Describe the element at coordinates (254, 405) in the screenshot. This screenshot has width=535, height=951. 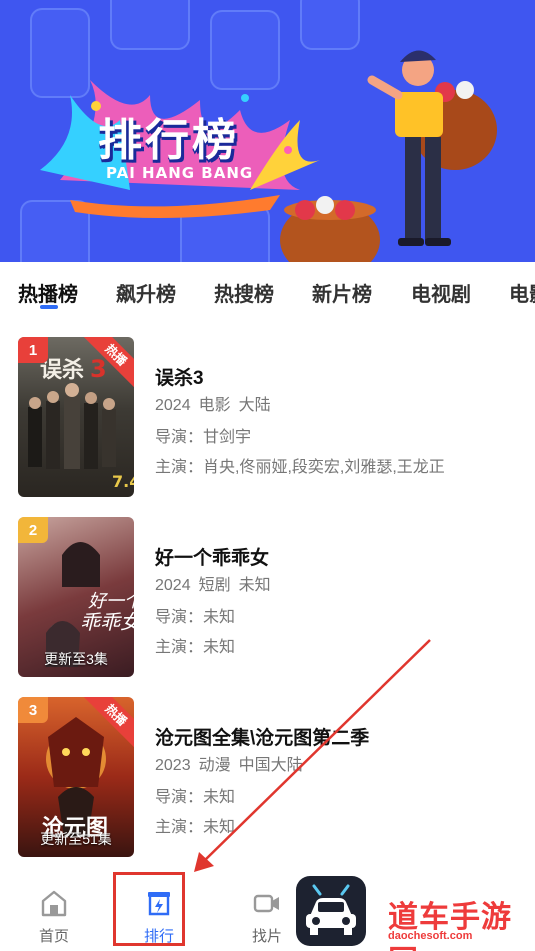
I see `item-region: 大陆` at that location.